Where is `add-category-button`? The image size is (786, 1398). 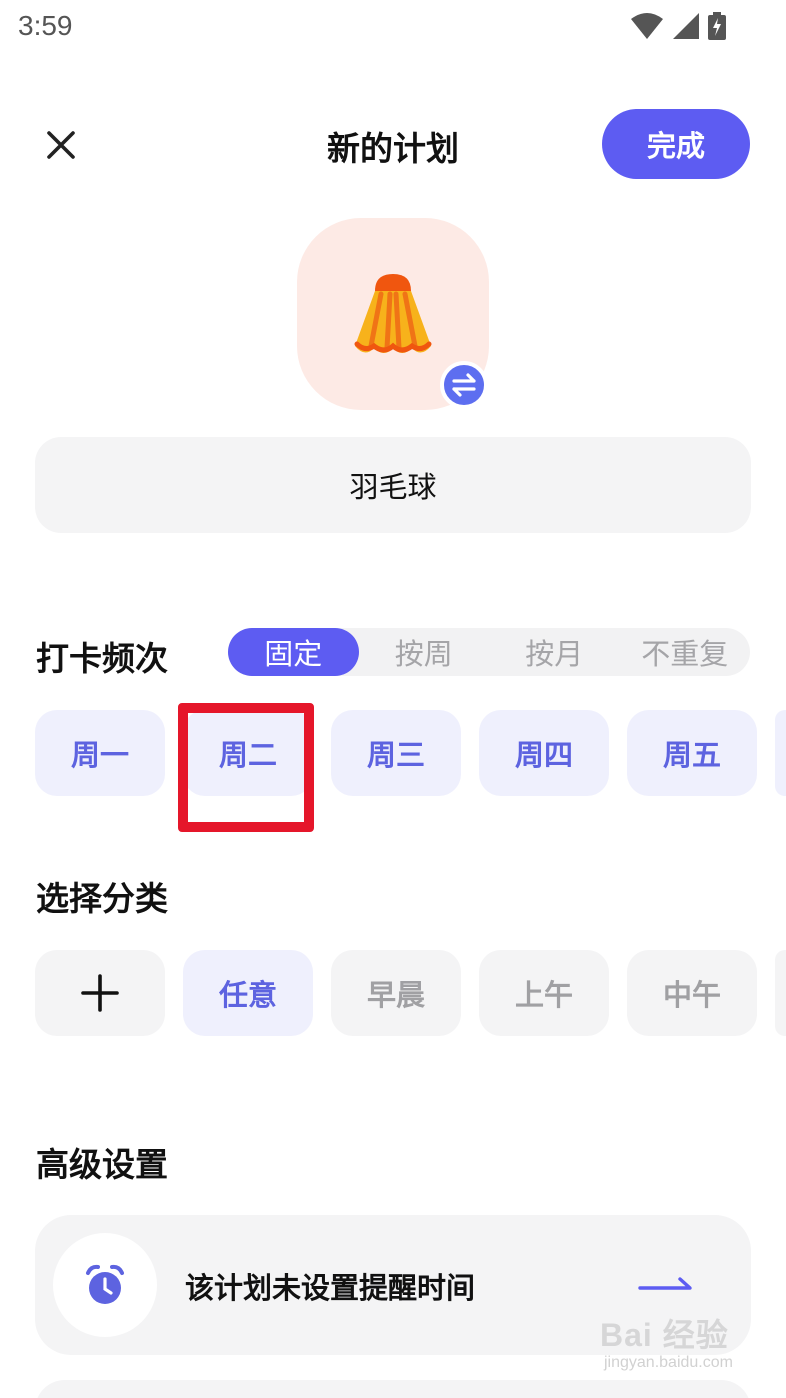
add-category-button is located at coordinates (100, 993).